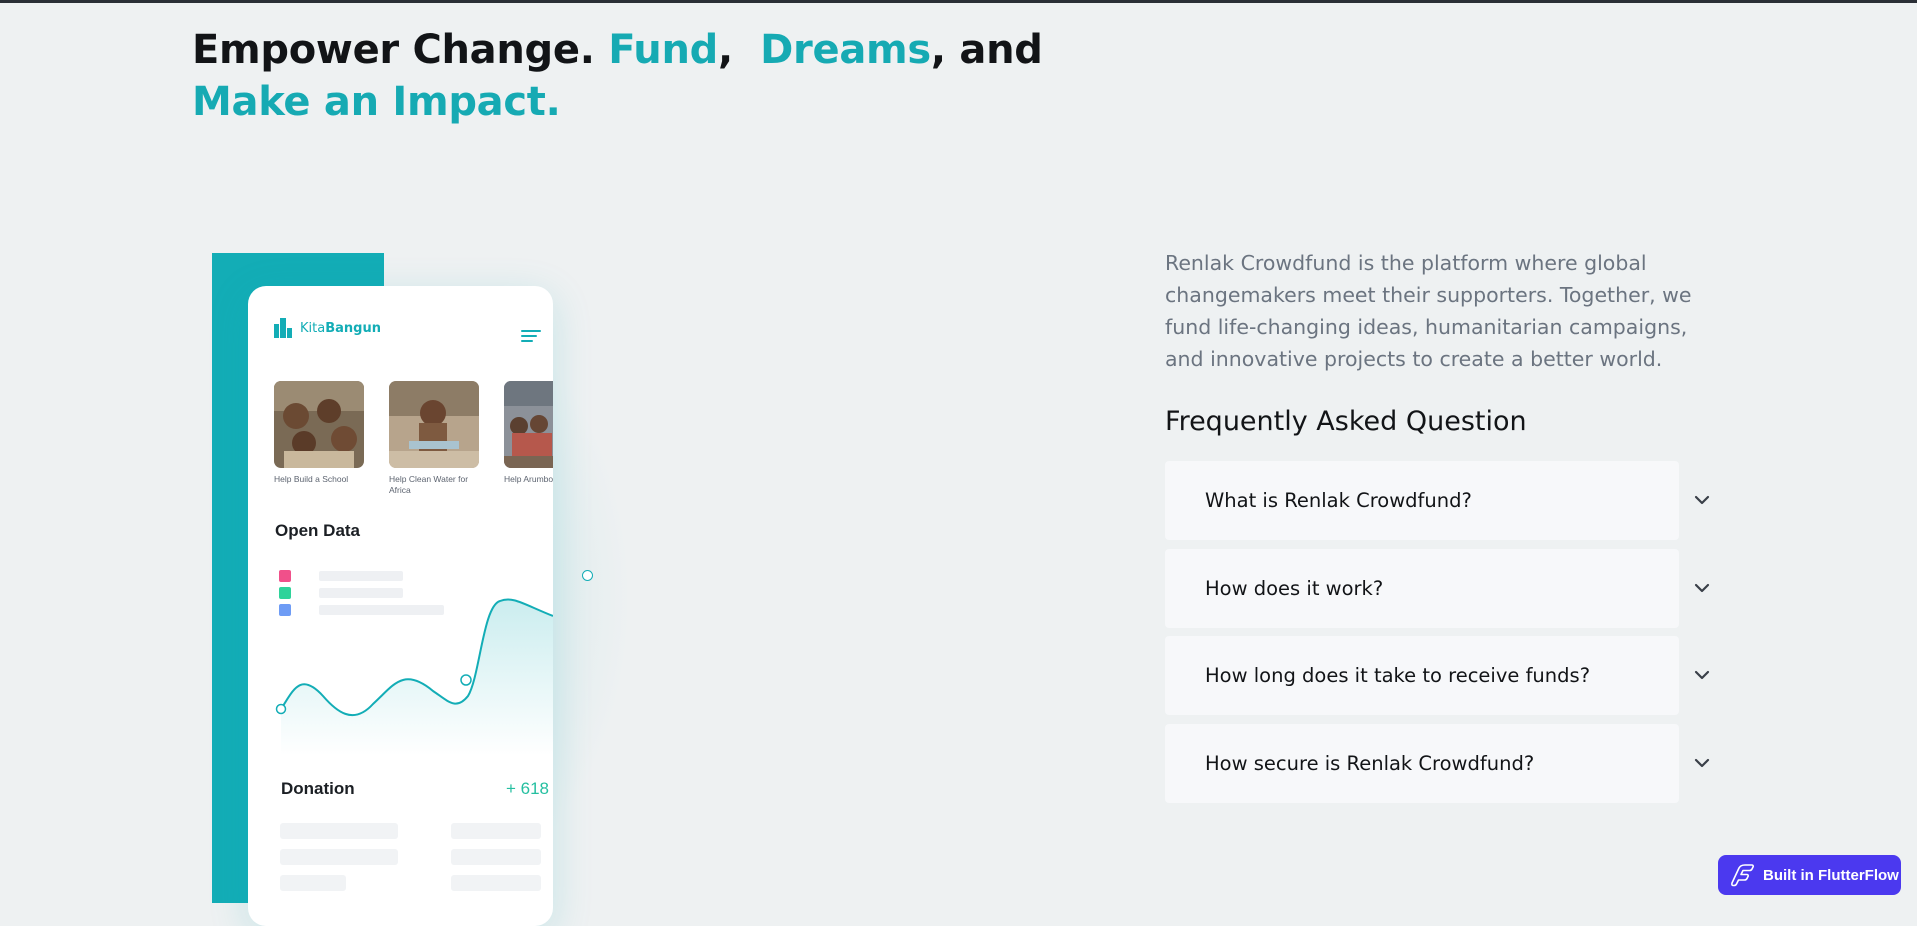 The width and height of the screenshot is (1917, 926). Describe the element at coordinates (1294, 588) in the screenshot. I see `faq-question: How does it work?` at that location.